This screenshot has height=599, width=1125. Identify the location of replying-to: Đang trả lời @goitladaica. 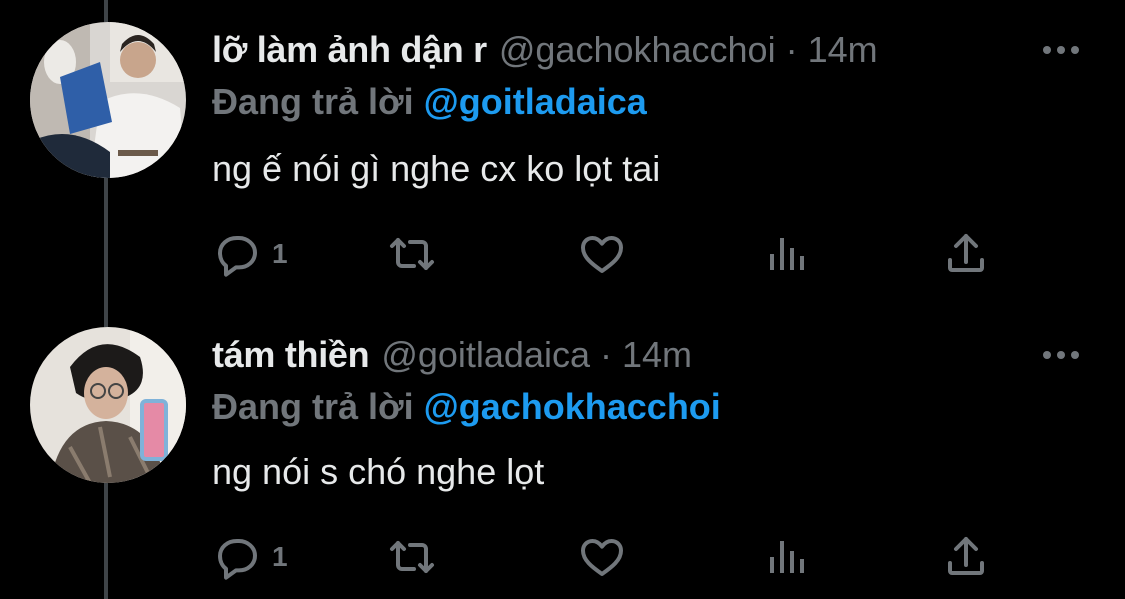
(429, 102).